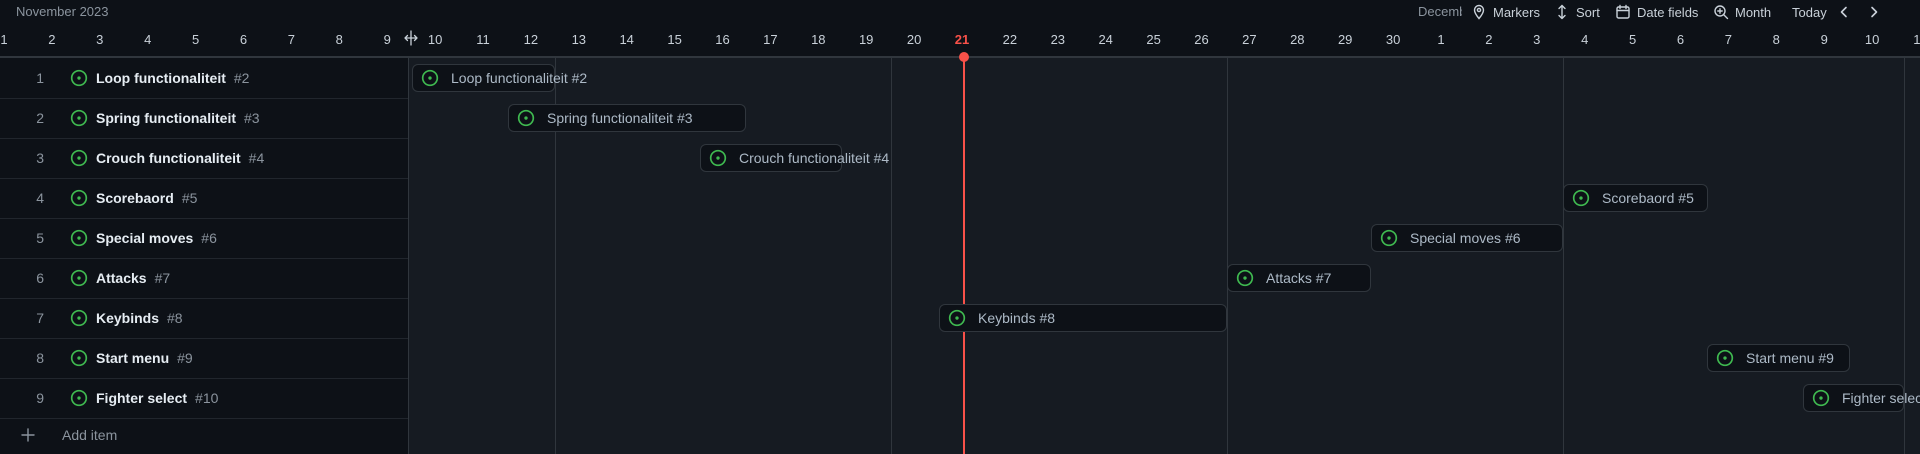 This screenshot has width=1920, height=454. I want to click on next-button, so click(1874, 12).